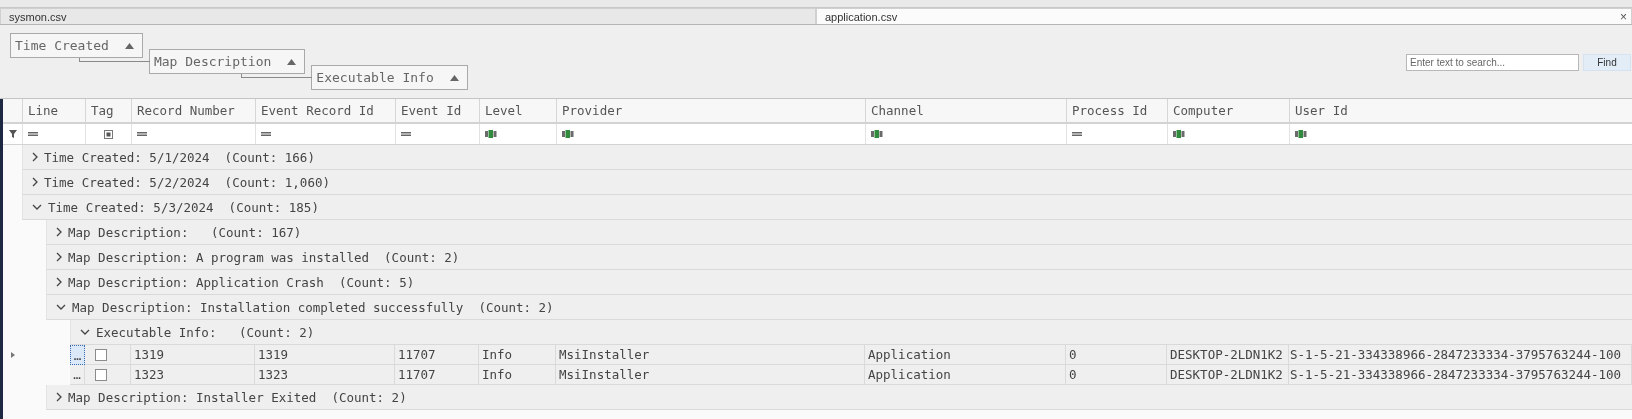 Image resolution: width=1632 pixels, height=419 pixels. Describe the element at coordinates (710, 110) in the screenshot. I see `column-header: Provider` at that location.